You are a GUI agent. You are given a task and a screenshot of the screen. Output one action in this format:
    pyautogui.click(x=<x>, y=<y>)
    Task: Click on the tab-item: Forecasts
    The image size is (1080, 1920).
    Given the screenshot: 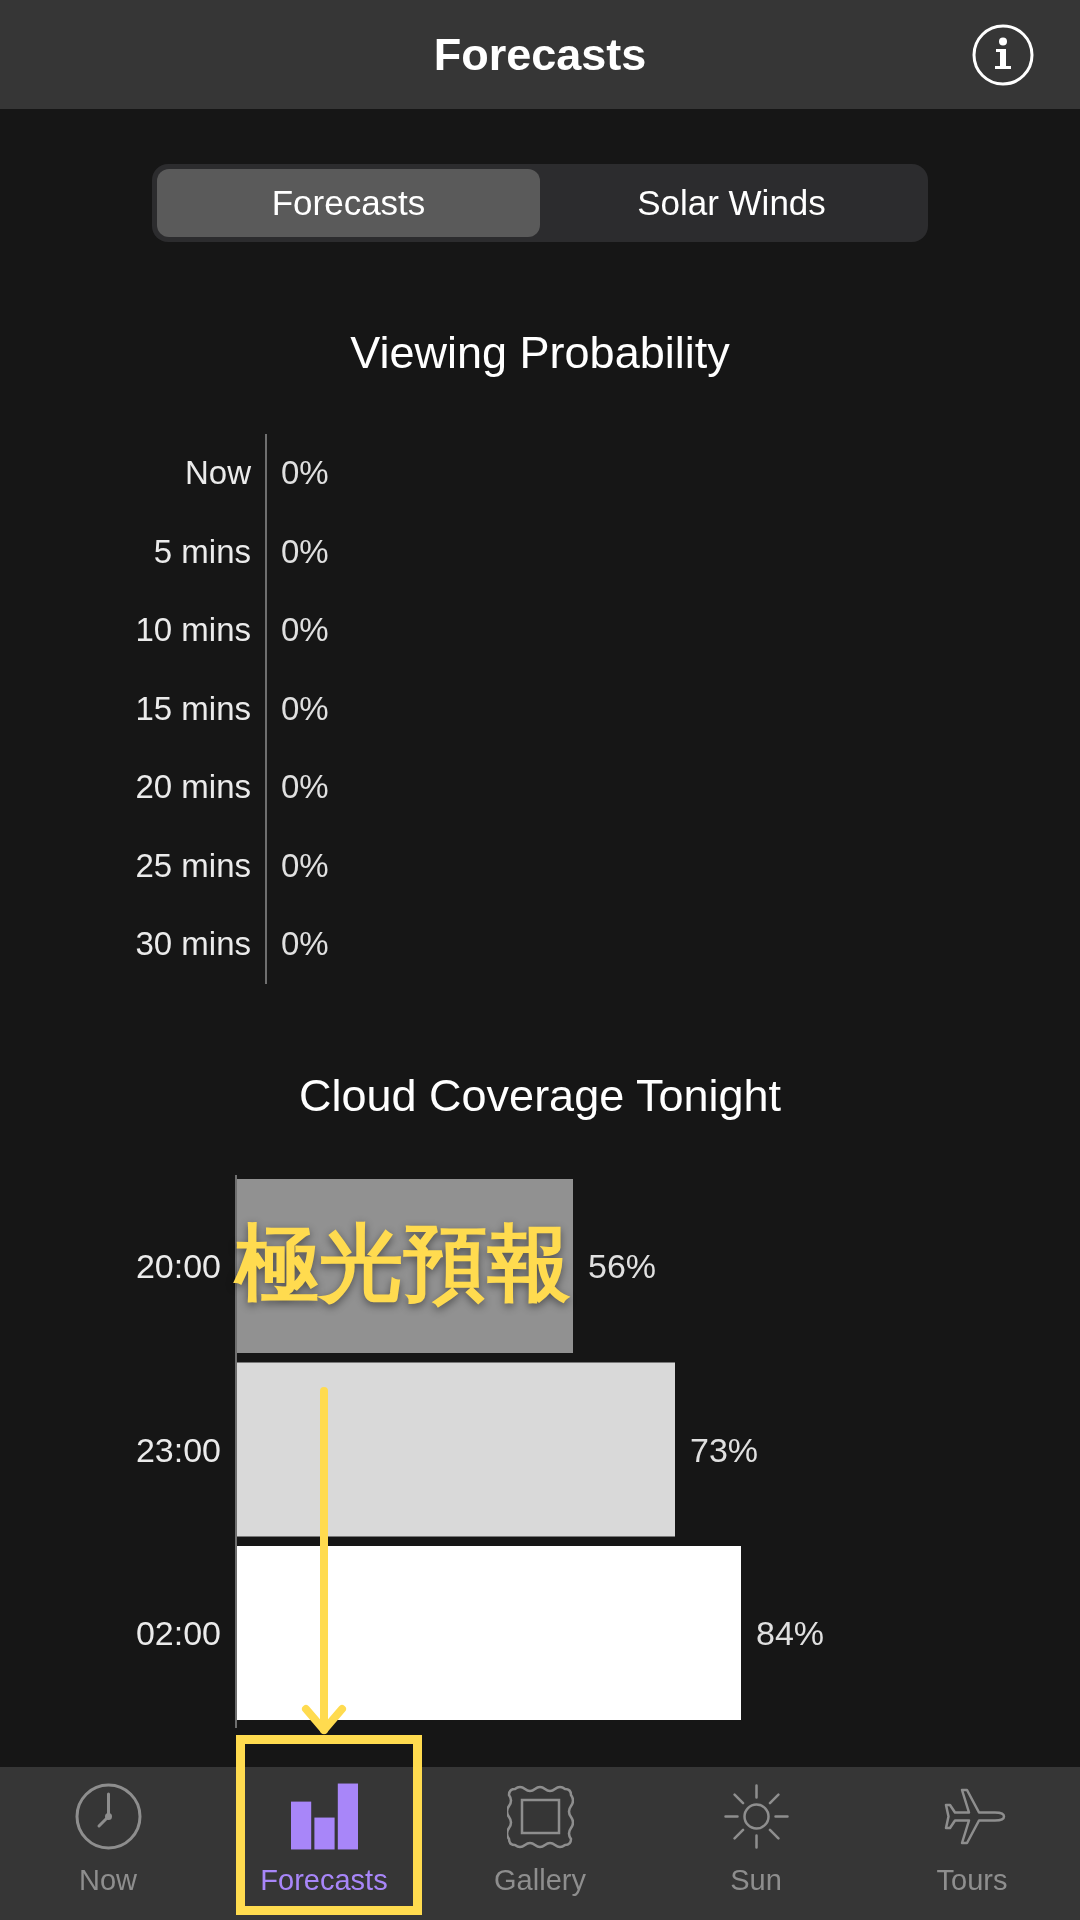 What is the action you would take?
    pyautogui.click(x=324, y=1843)
    